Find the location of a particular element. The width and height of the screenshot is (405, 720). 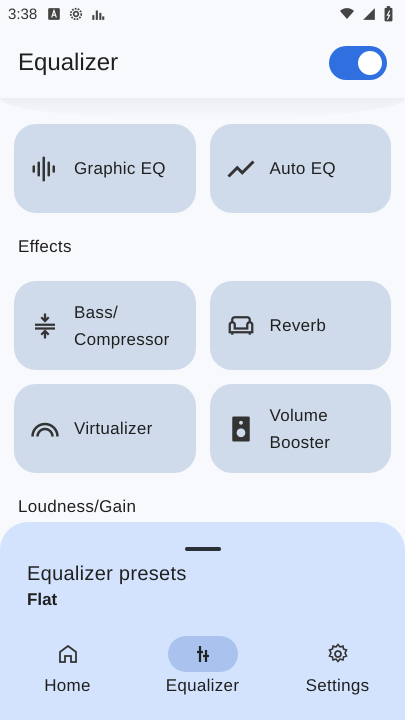

status-time: 3:38 is located at coordinates (23, 14).